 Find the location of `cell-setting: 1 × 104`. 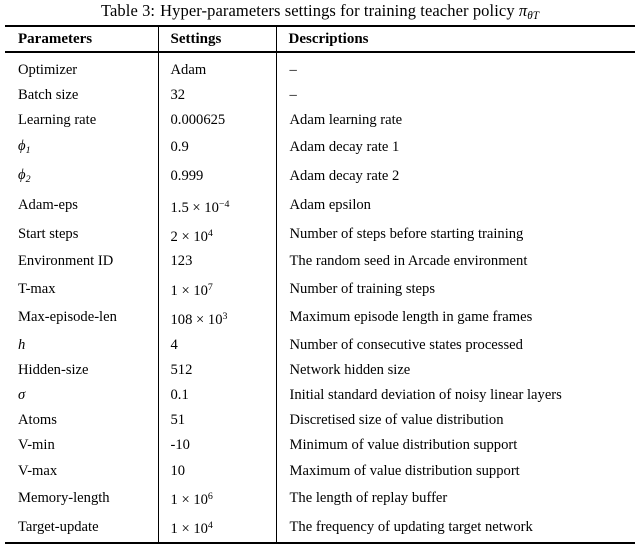

cell-setting: 1 × 104 is located at coordinates (216, 528).